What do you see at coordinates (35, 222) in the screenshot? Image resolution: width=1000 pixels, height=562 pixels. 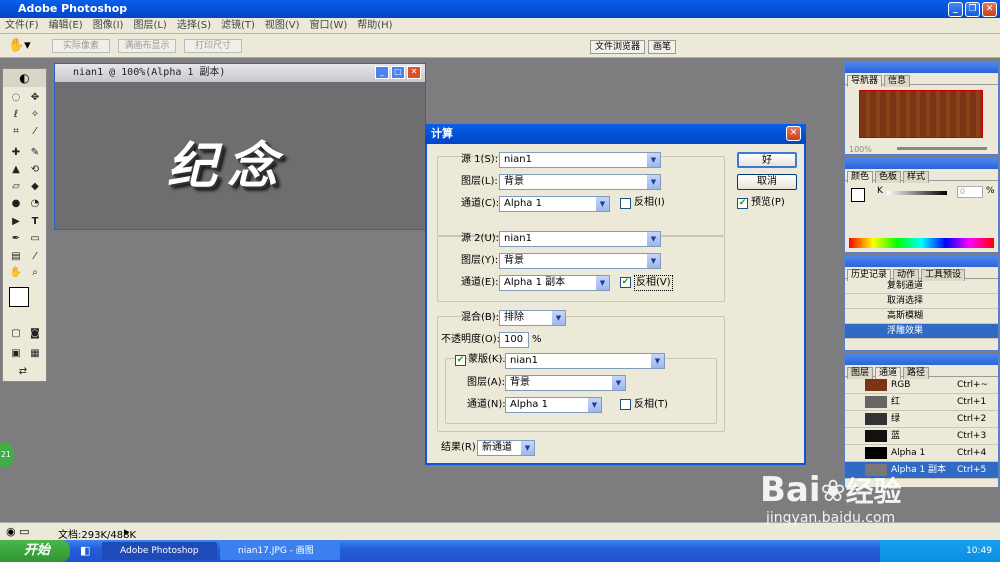 I see `type-tool-icon: T` at bounding box center [35, 222].